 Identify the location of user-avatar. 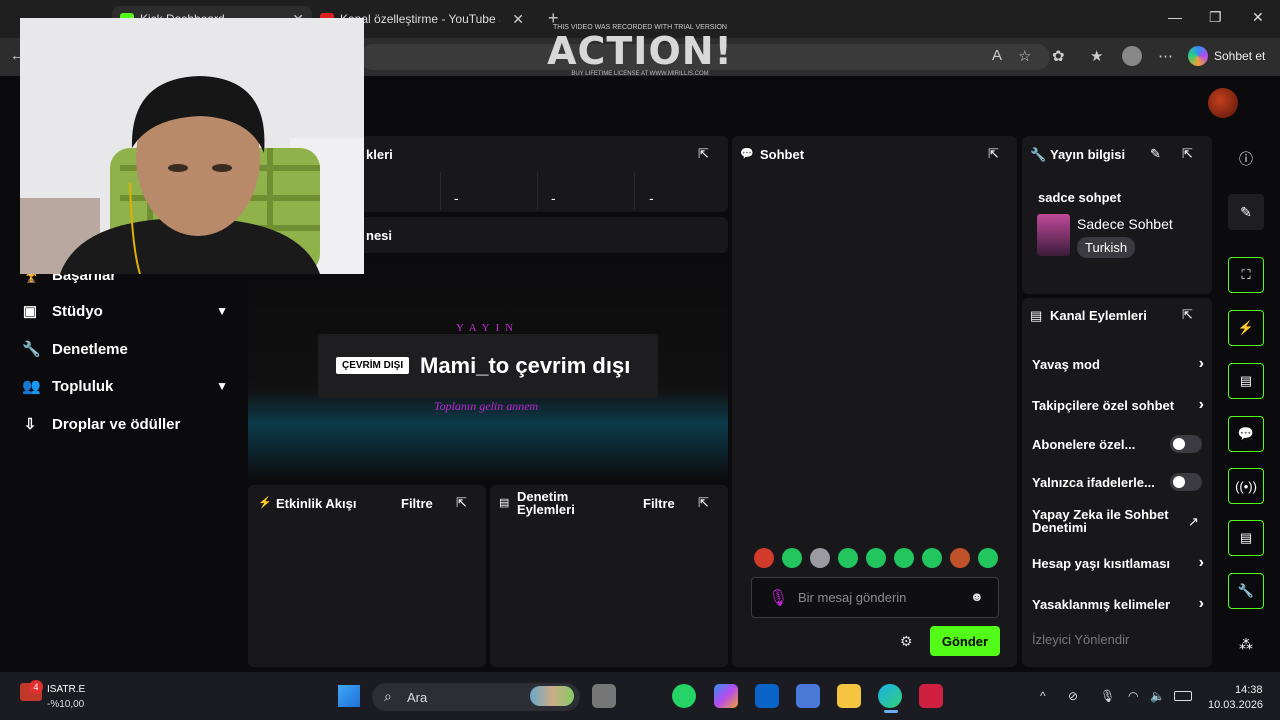
(1223, 103).